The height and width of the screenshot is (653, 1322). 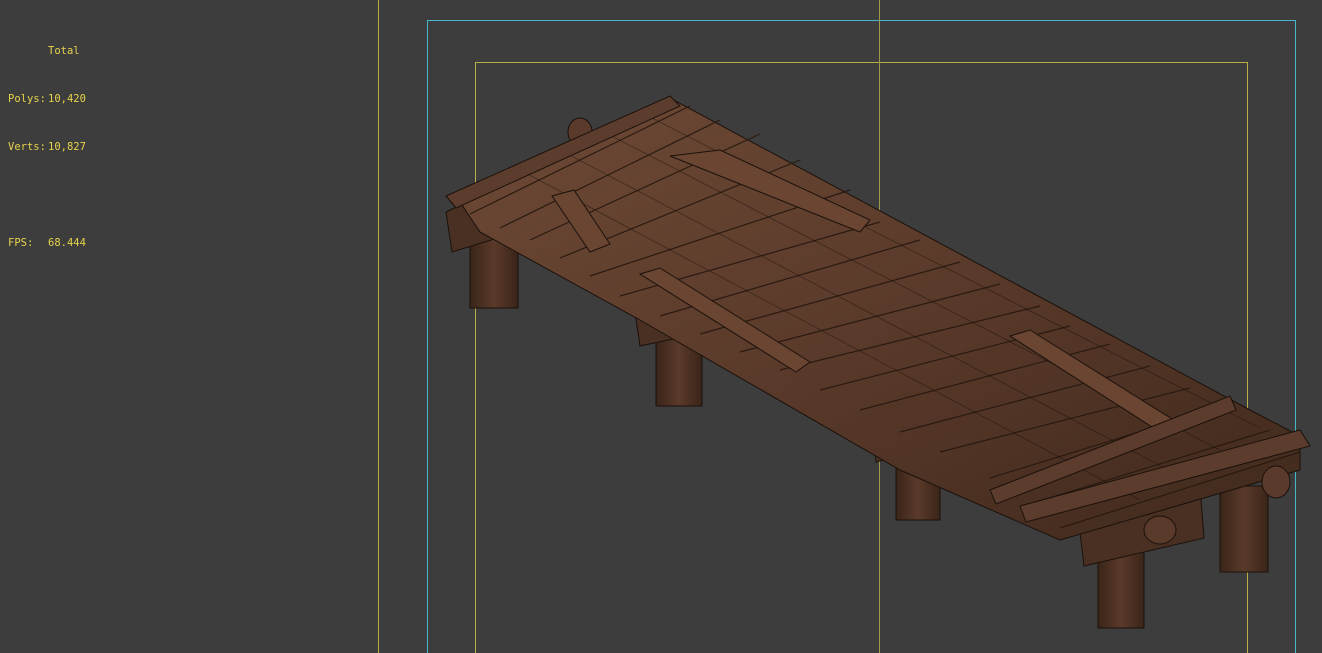 What do you see at coordinates (1244, 529) in the screenshot?
I see `post-right-back` at bounding box center [1244, 529].